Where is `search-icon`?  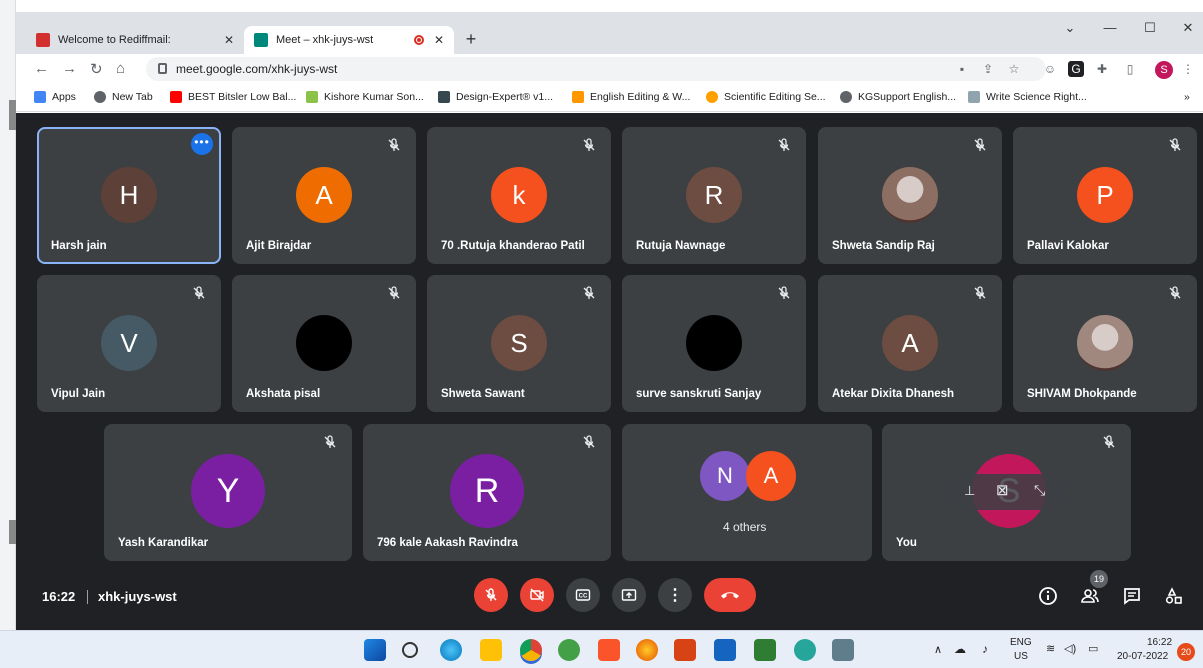 search-icon is located at coordinates (410, 650).